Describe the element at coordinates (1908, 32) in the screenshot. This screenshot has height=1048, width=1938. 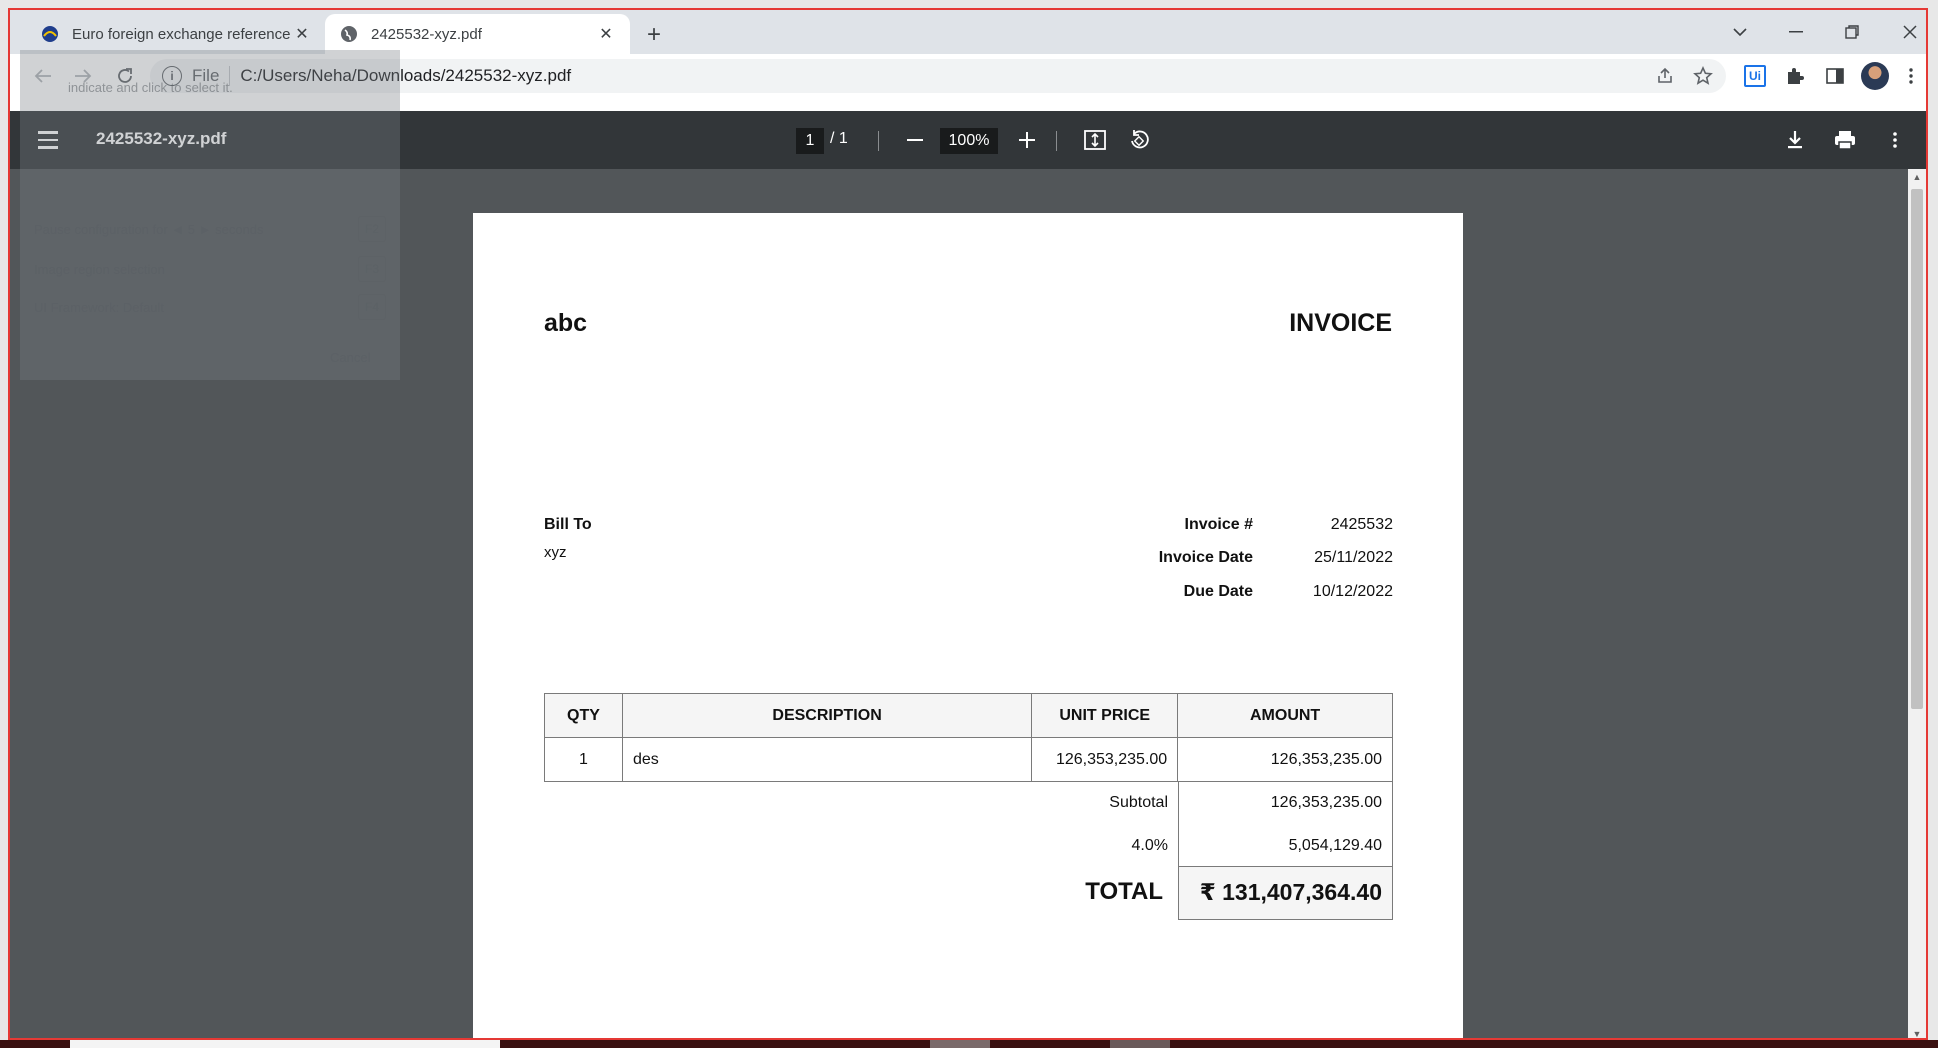
I see `close-window-button` at that location.